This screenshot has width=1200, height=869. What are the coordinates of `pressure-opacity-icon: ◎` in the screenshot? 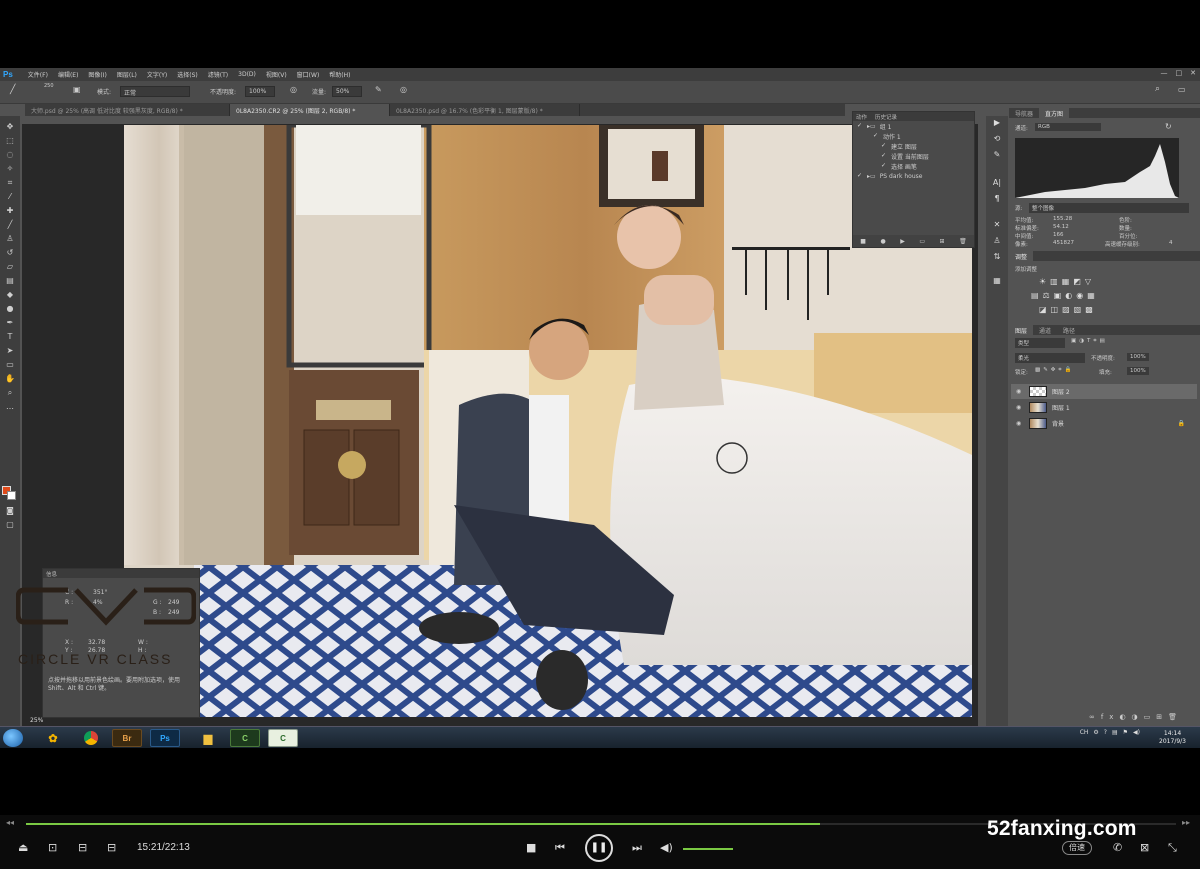 It's located at (293, 89).